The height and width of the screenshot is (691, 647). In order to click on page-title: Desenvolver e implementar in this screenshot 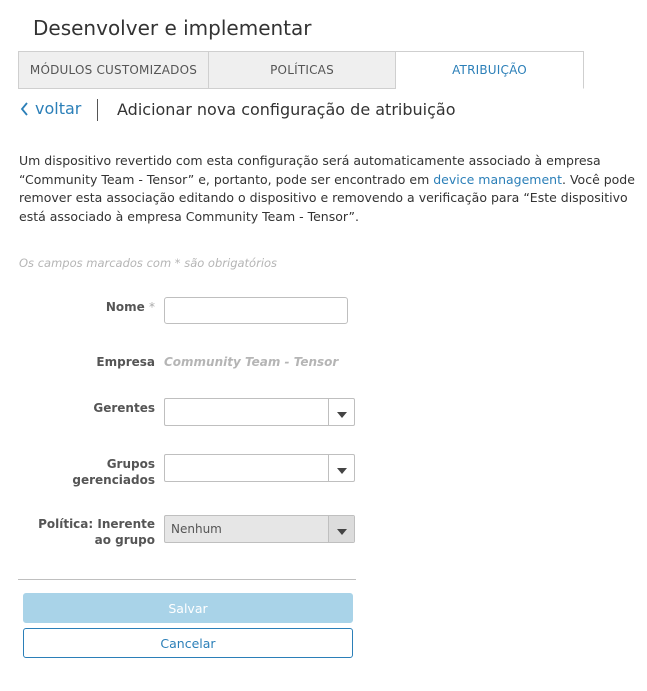, I will do `click(172, 28)`.